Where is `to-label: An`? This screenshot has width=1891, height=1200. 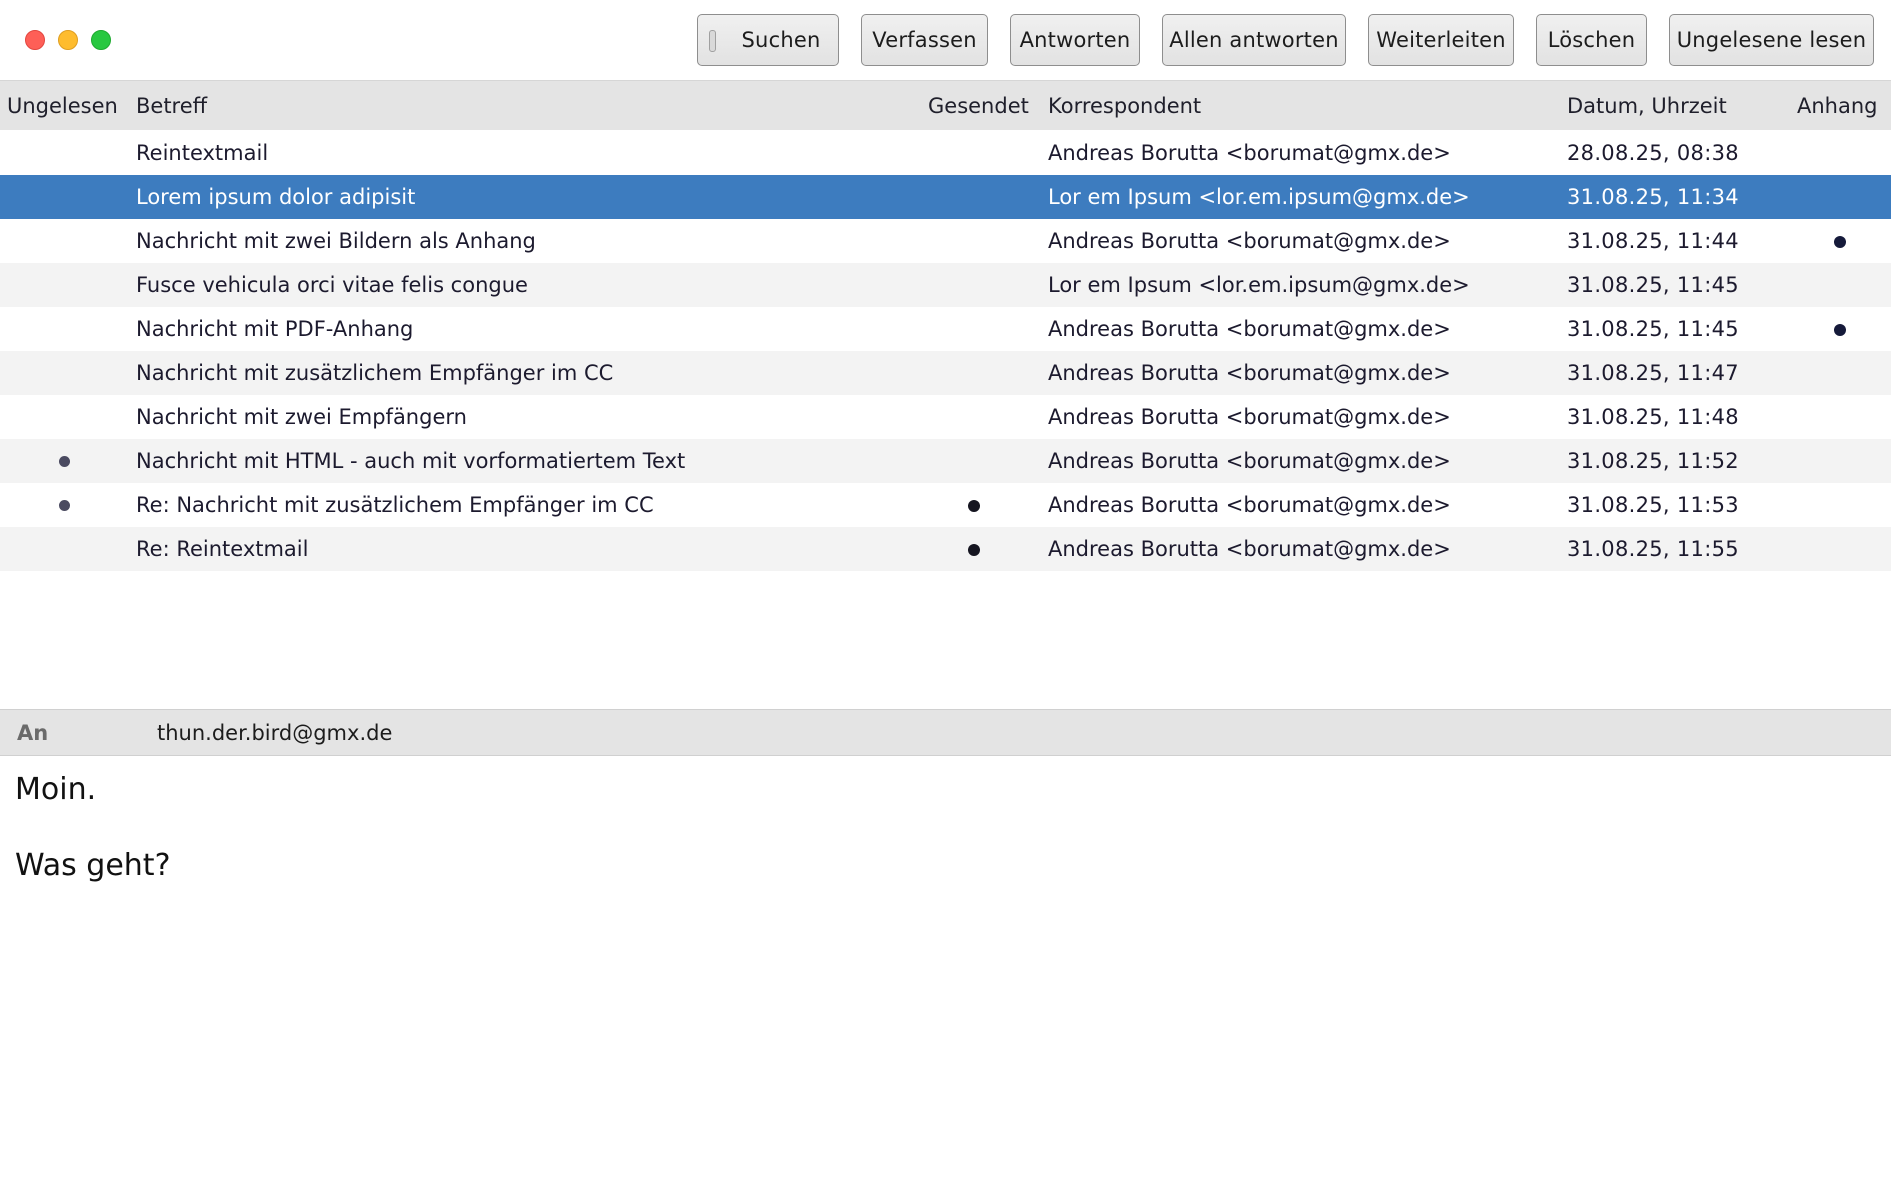 to-label: An is located at coordinates (33, 733).